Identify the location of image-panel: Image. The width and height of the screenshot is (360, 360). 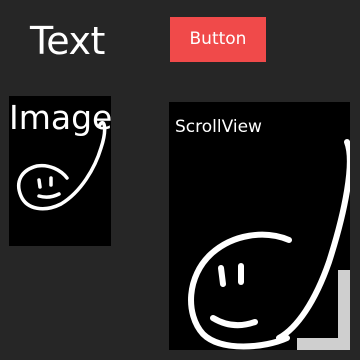
(60, 171).